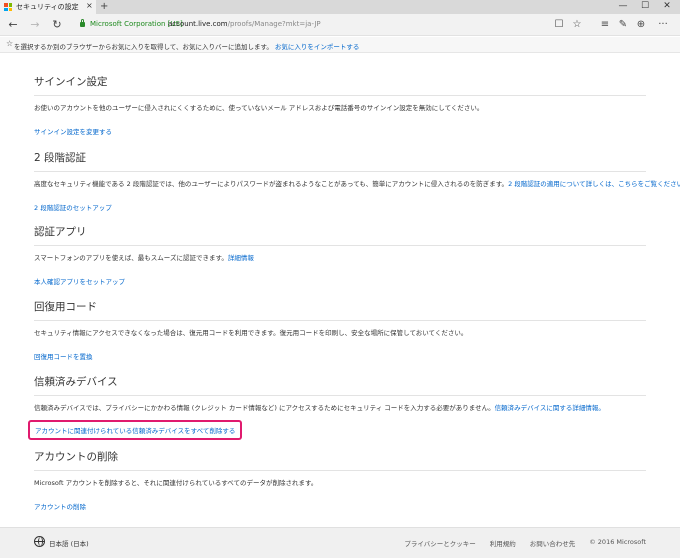 This screenshot has width=680, height=558. What do you see at coordinates (79, 281) in the screenshot?
I see `setup-identity-app-link: 本人確認アプリをセットアップ` at bounding box center [79, 281].